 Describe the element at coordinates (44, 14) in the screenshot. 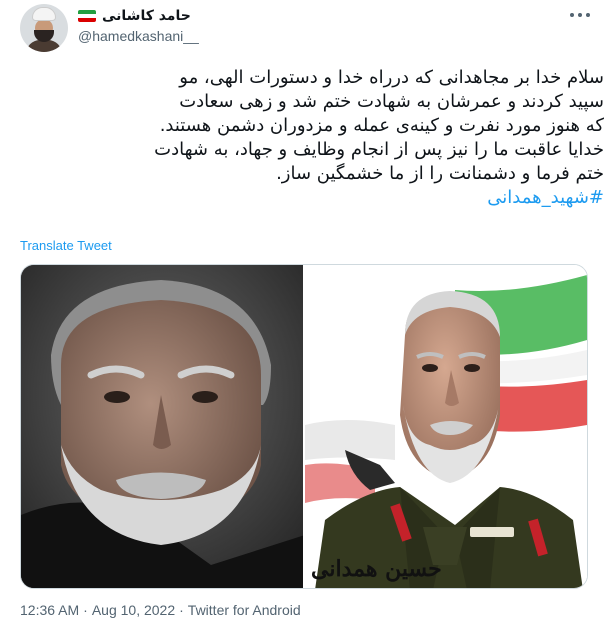

I see `avatar-turban` at that location.